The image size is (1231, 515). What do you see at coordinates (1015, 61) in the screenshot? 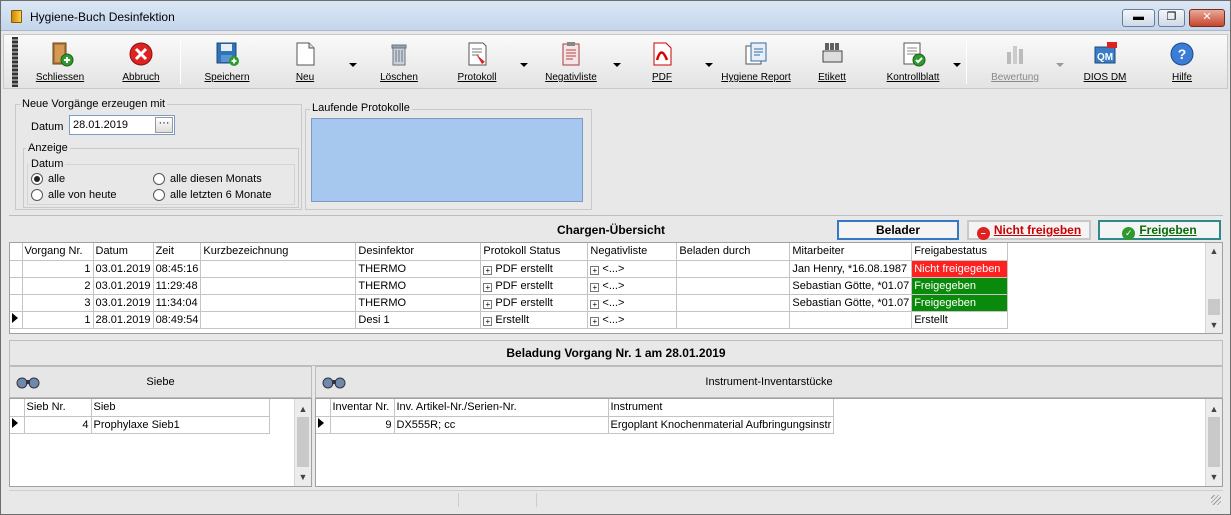
I see `bewertung-button: Bewertung` at bounding box center [1015, 61].